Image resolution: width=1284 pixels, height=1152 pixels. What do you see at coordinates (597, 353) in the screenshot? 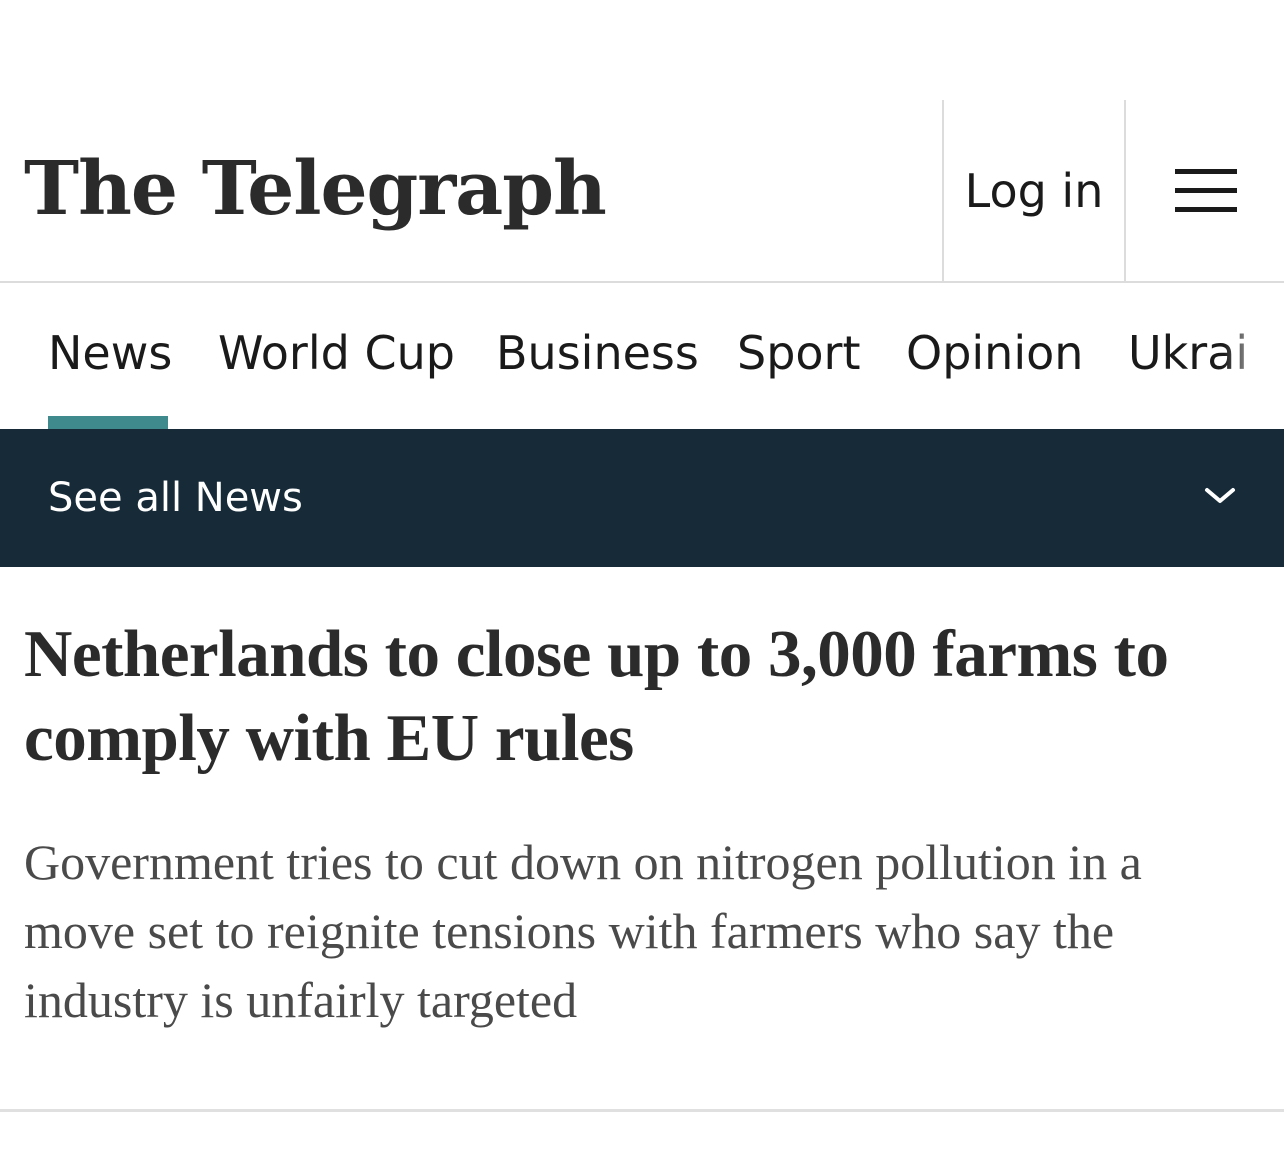
I see `nav-item-business: Business` at bounding box center [597, 353].